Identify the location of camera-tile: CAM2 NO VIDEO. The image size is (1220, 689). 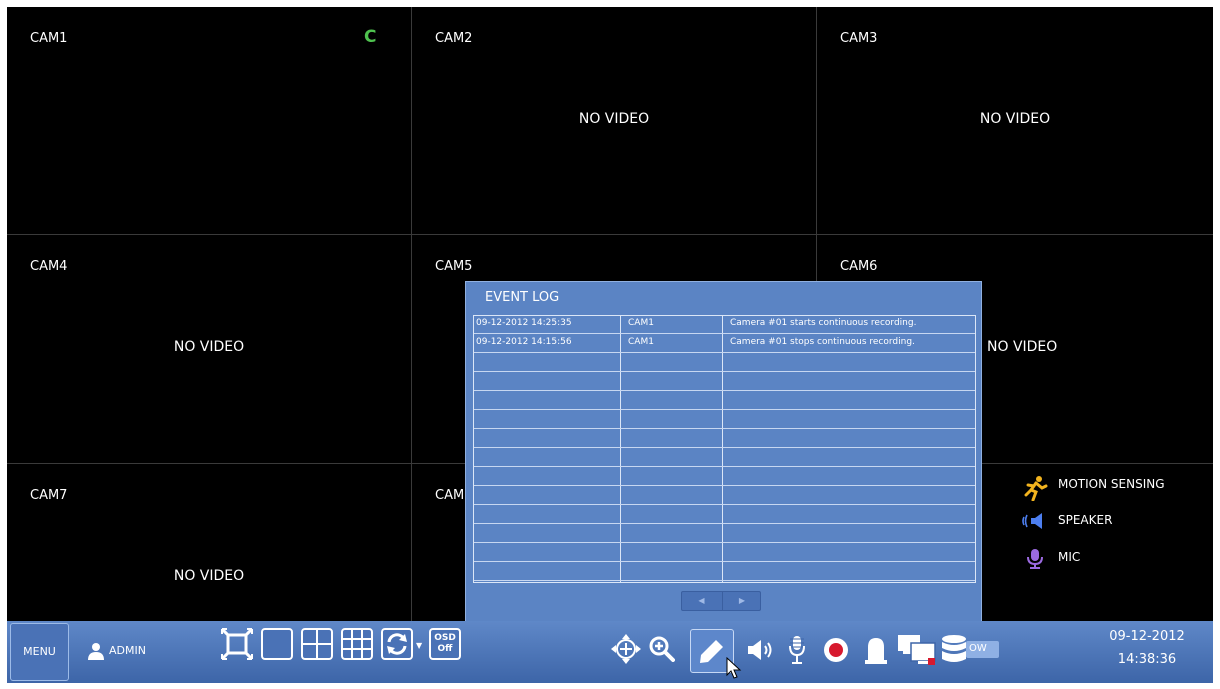
(614, 121).